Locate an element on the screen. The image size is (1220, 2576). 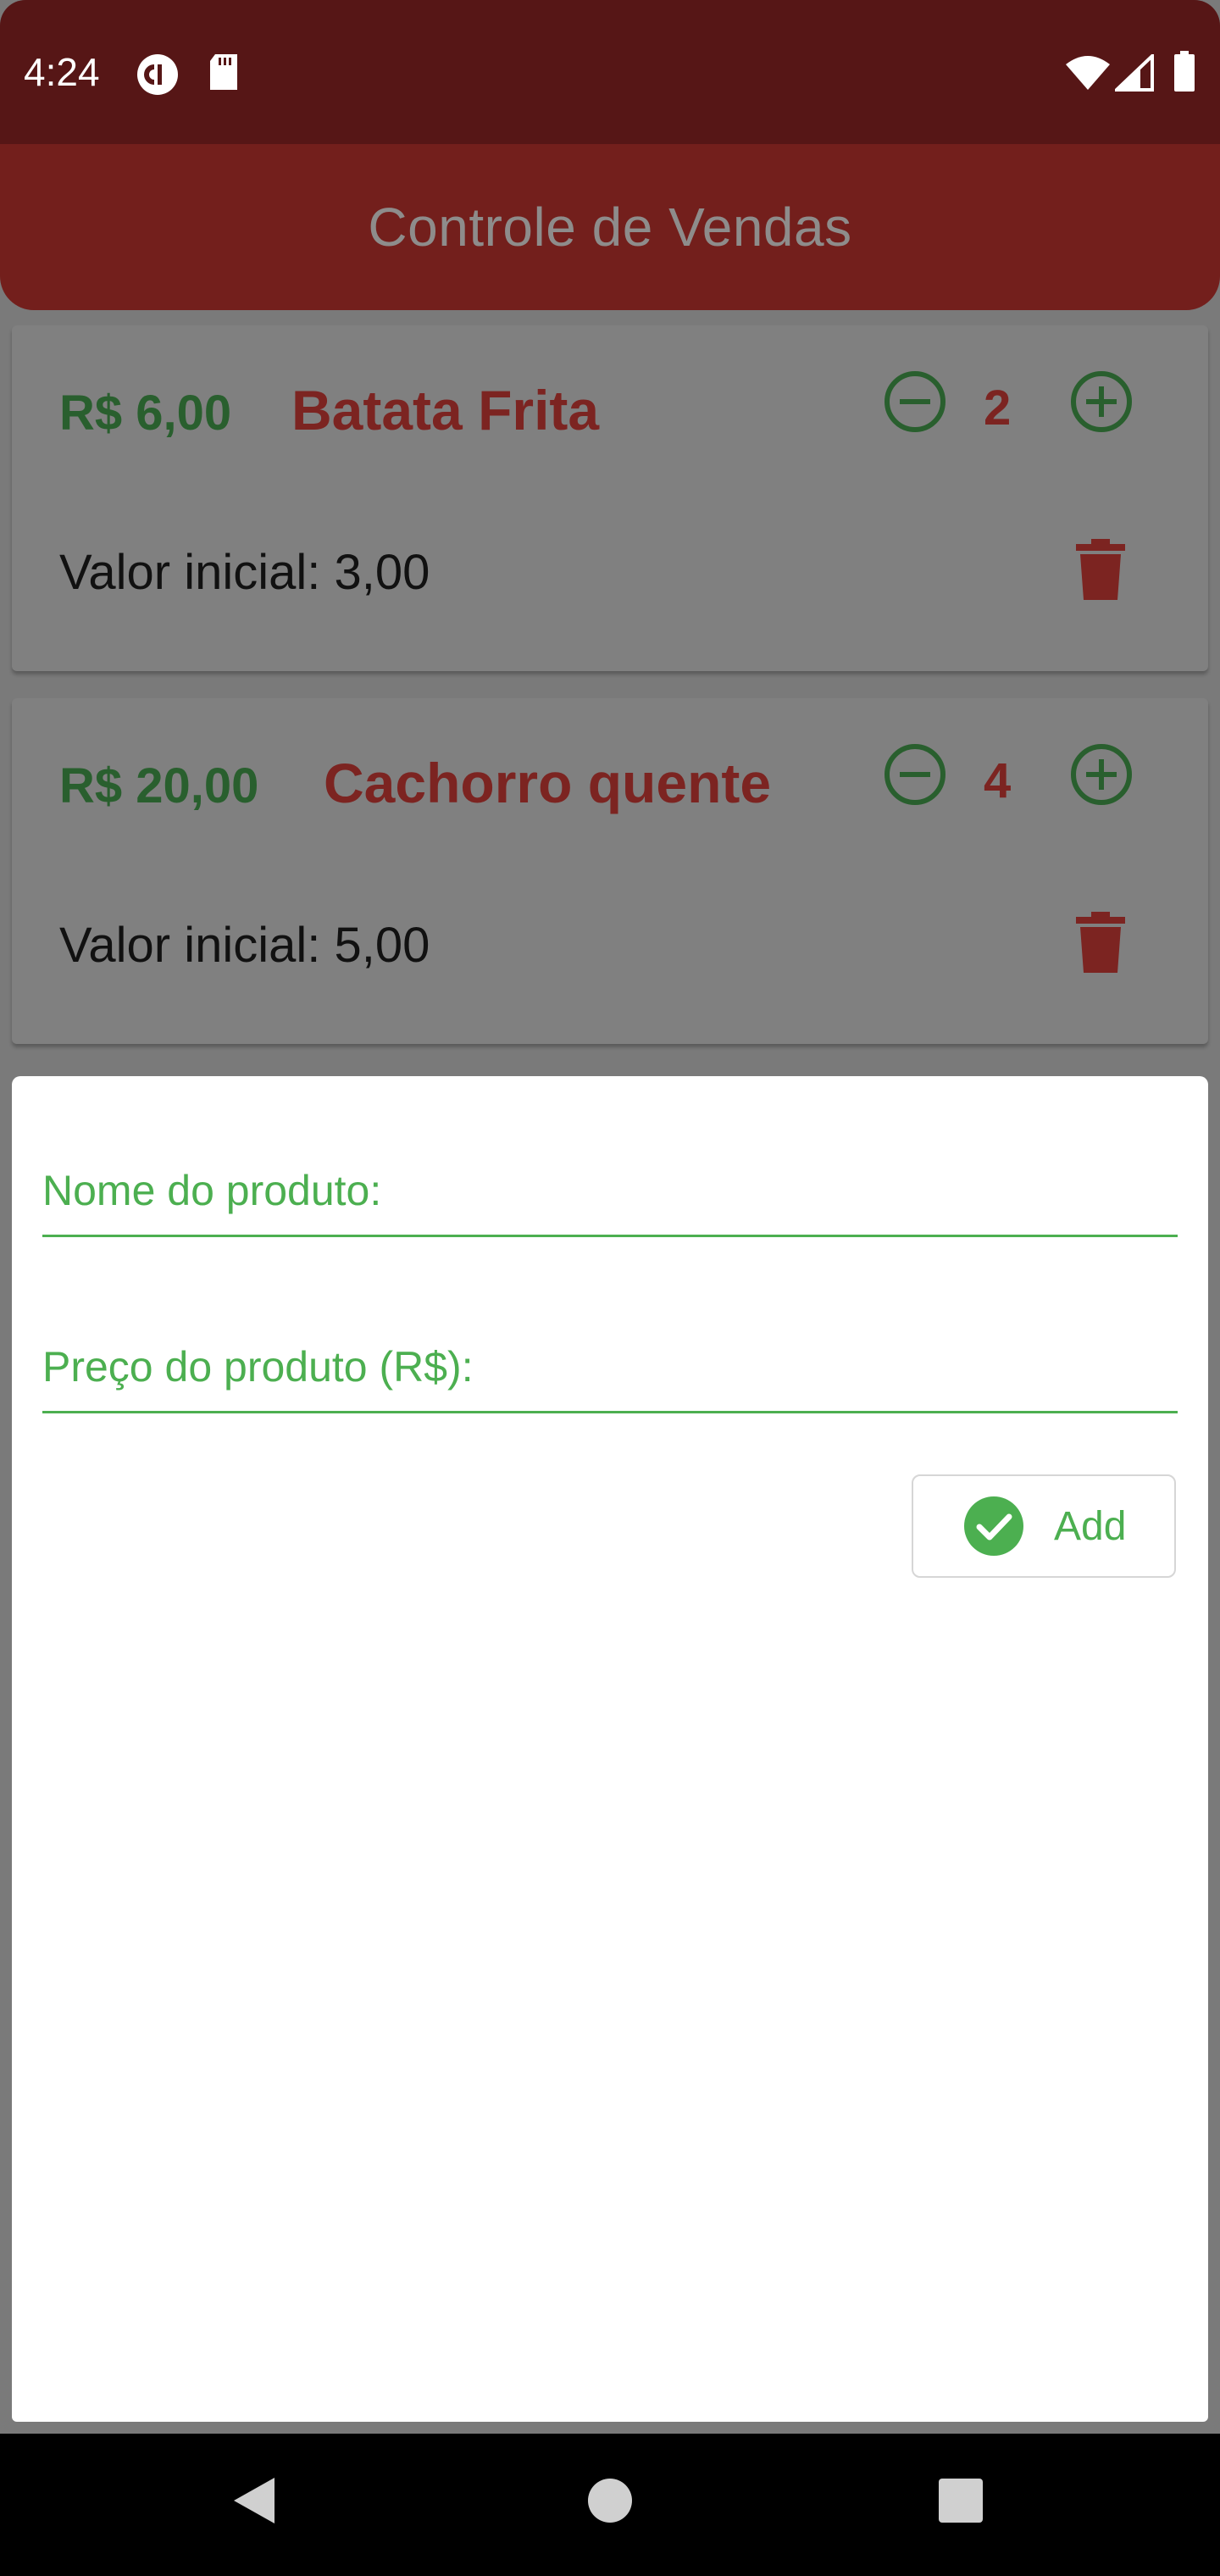
product-price-label: Preço do produto (R$): is located at coordinates (258, 1367).